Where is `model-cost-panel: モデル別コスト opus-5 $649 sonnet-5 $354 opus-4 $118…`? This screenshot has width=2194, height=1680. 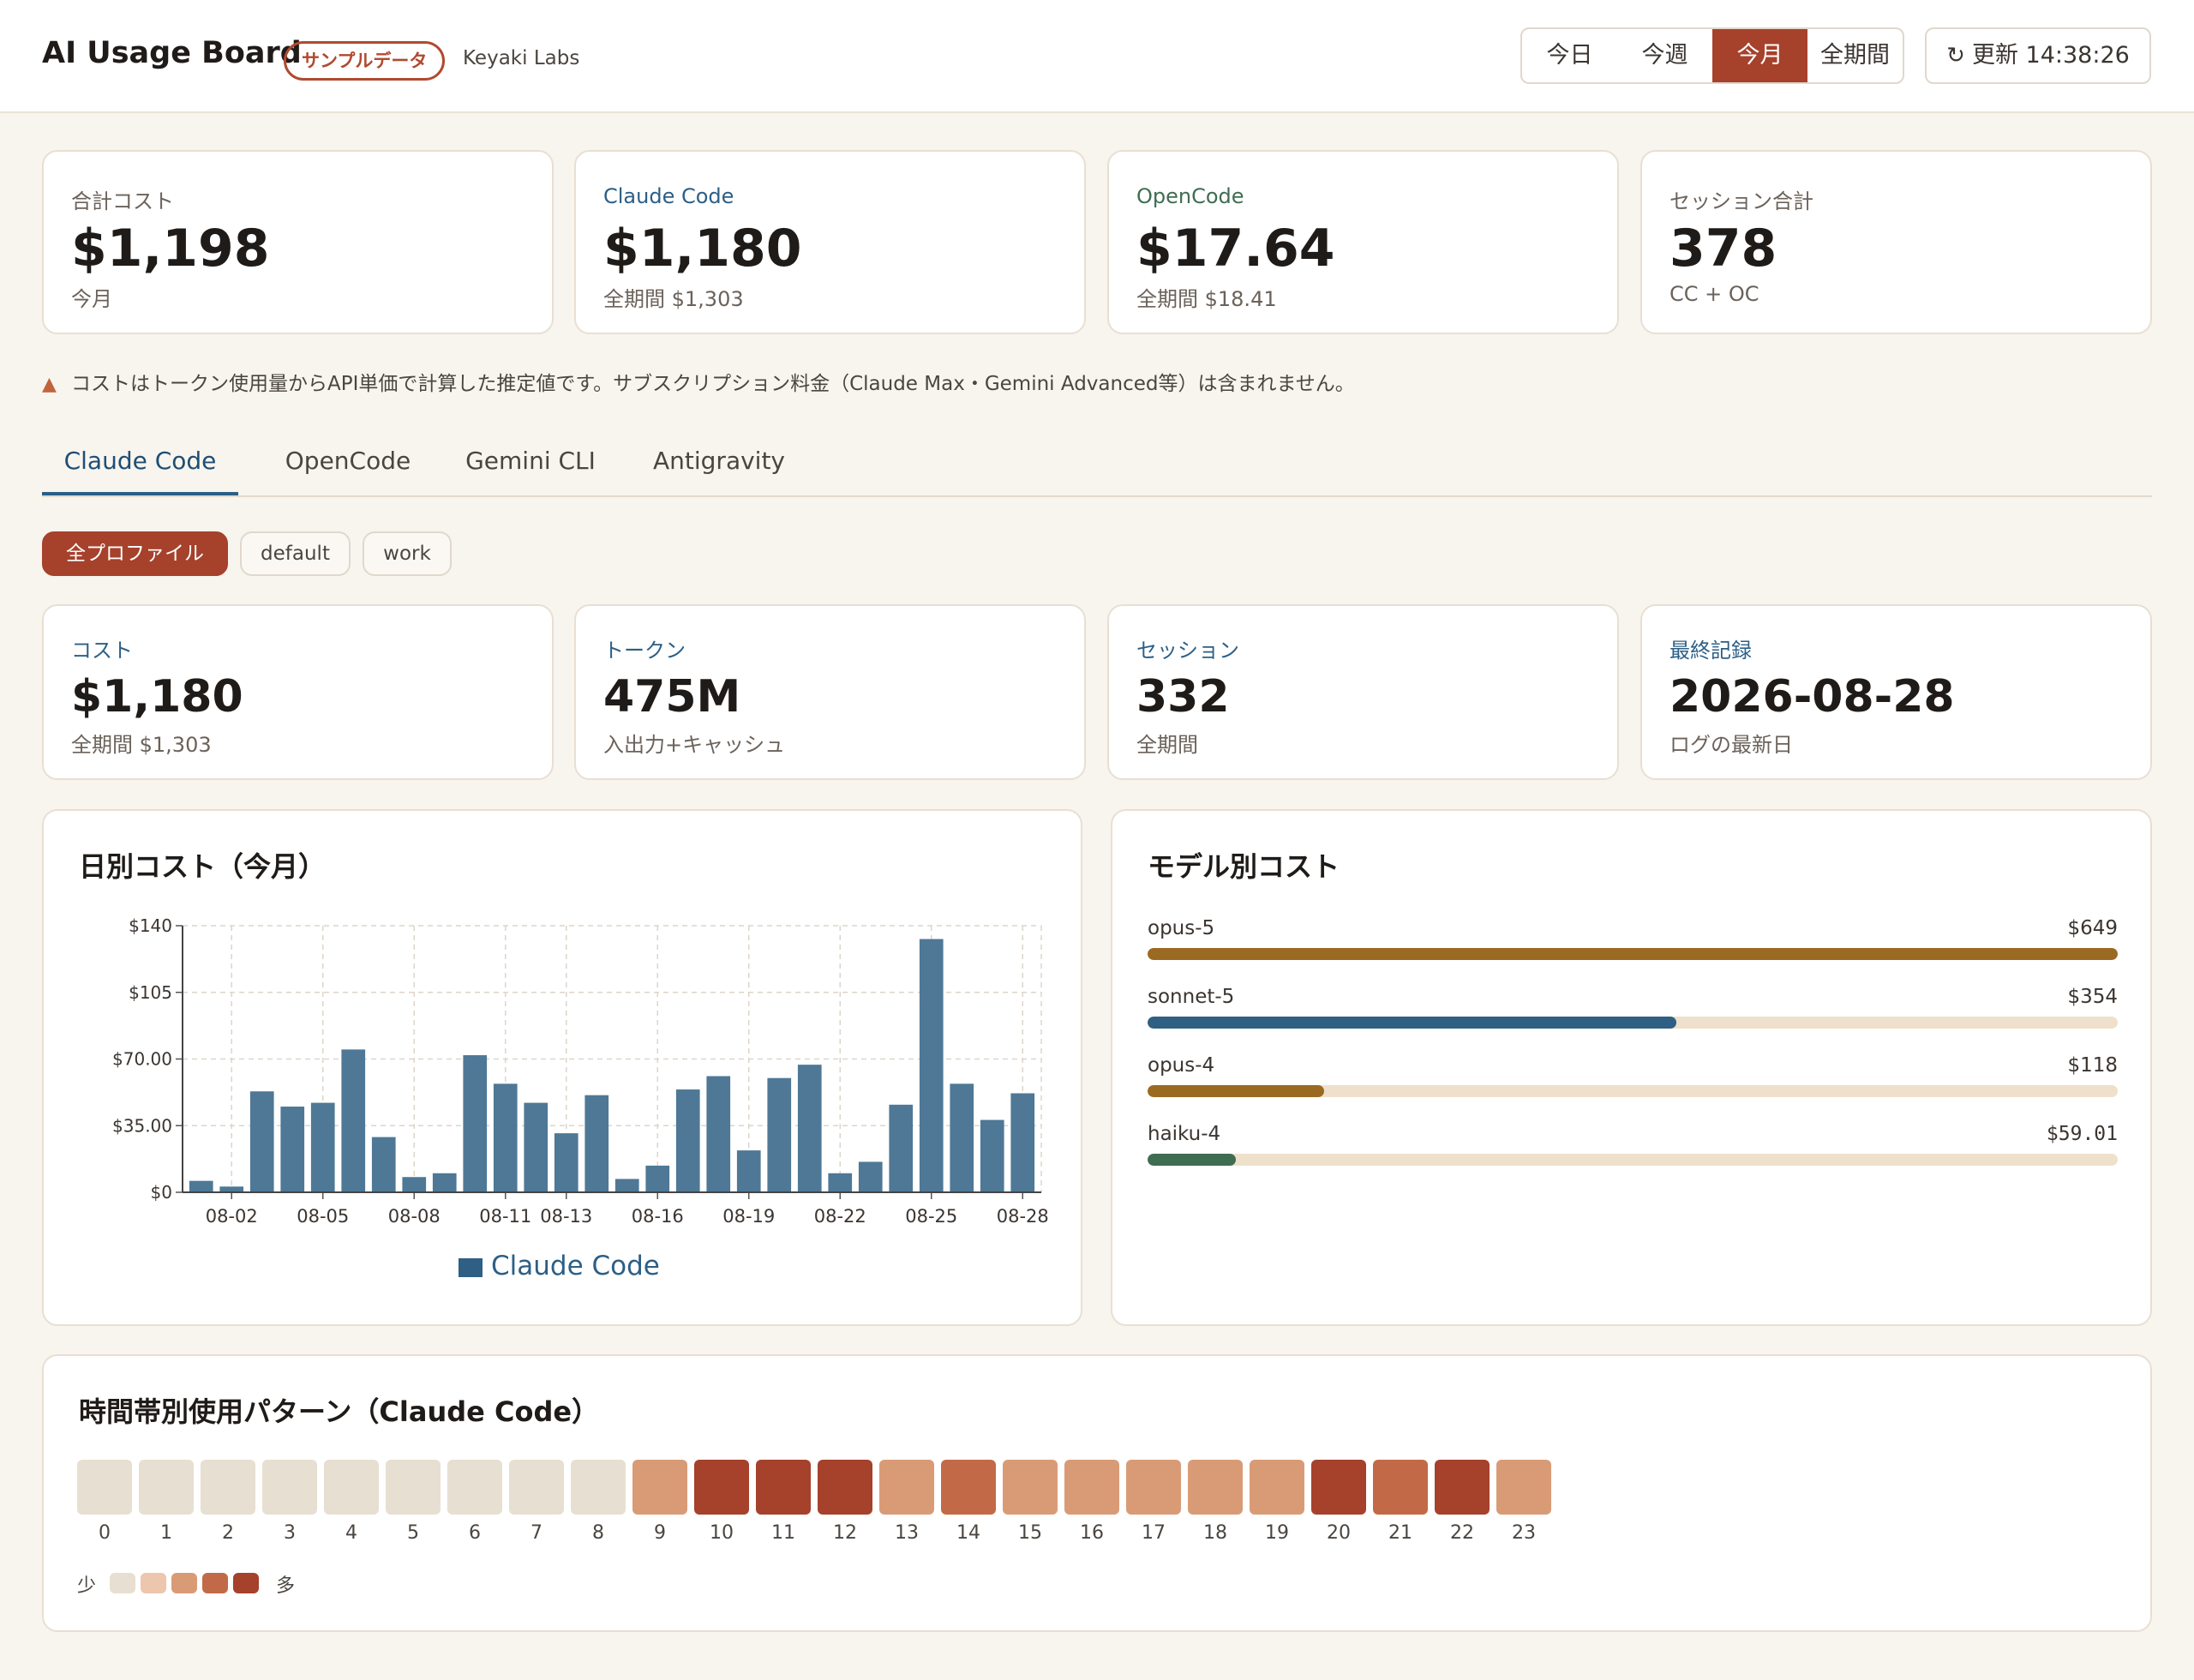
model-cost-panel: モデル別コスト opus-5 $649 sonnet-5 $354 opus-4 $118… is located at coordinates (1631, 1067).